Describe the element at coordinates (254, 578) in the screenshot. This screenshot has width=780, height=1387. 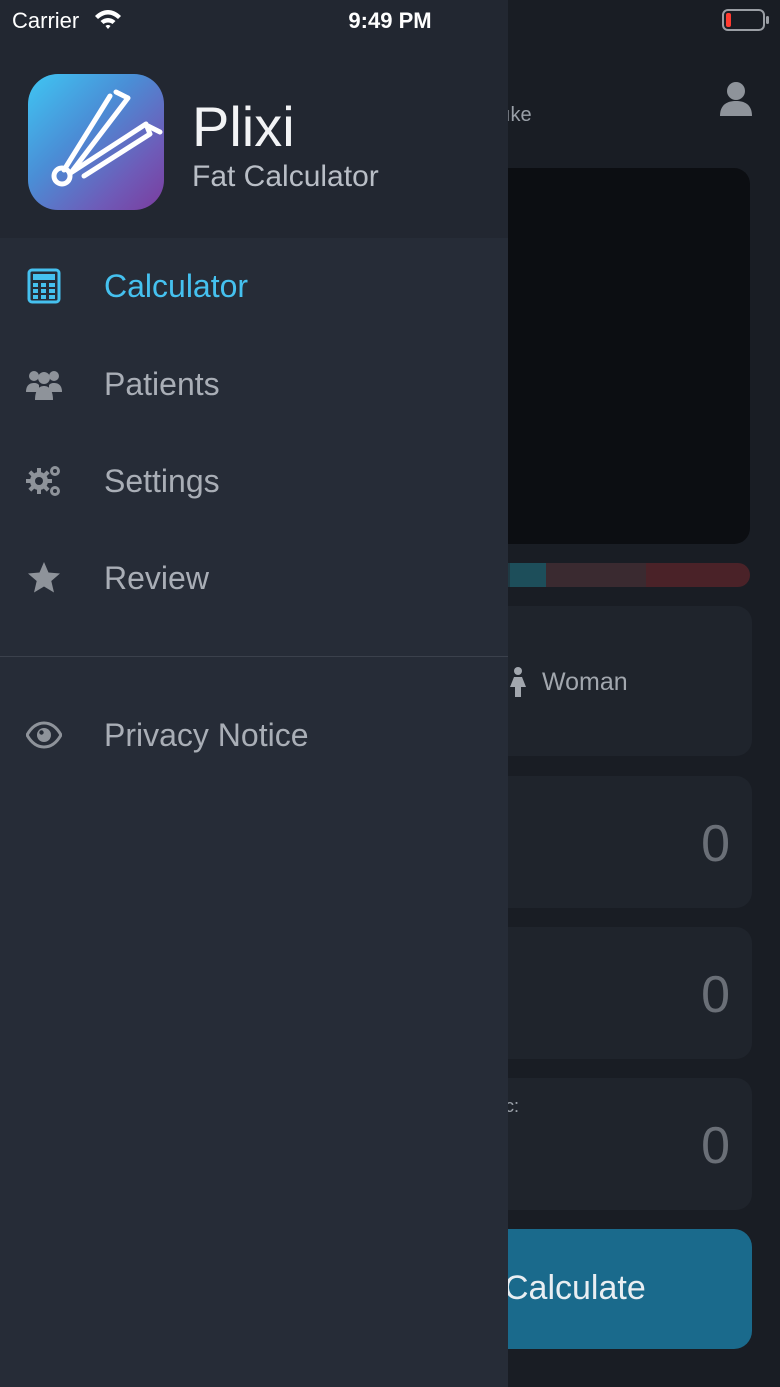
I see `menu-item-review: Review` at that location.